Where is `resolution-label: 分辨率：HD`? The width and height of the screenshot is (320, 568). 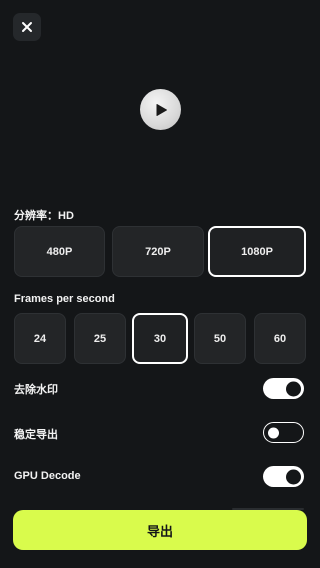 resolution-label: 分辨率：HD is located at coordinates (44, 216).